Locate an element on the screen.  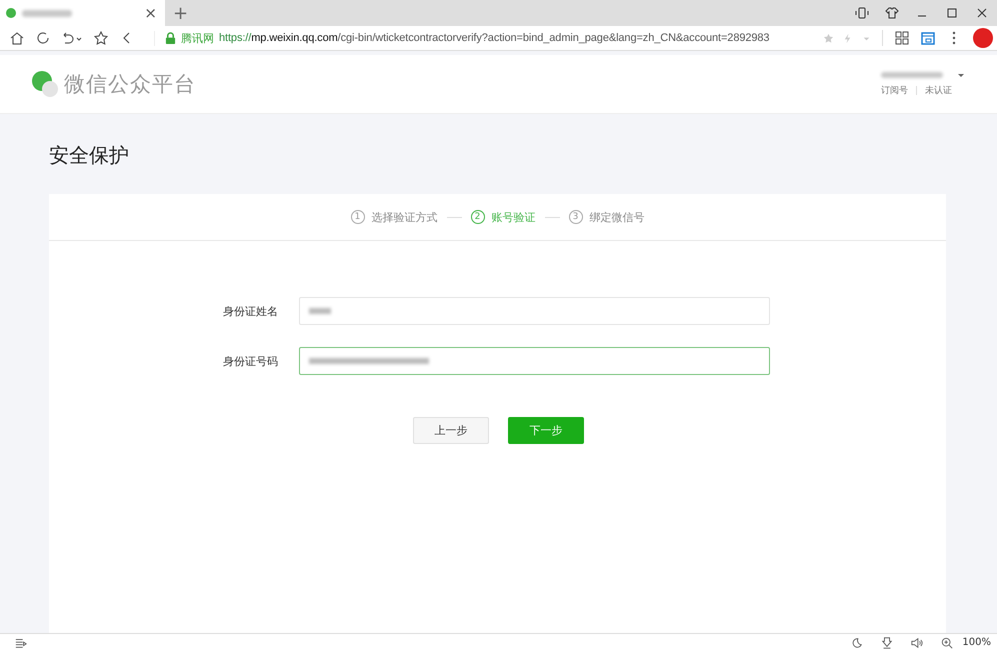
close-icon is located at coordinates (982, 13).